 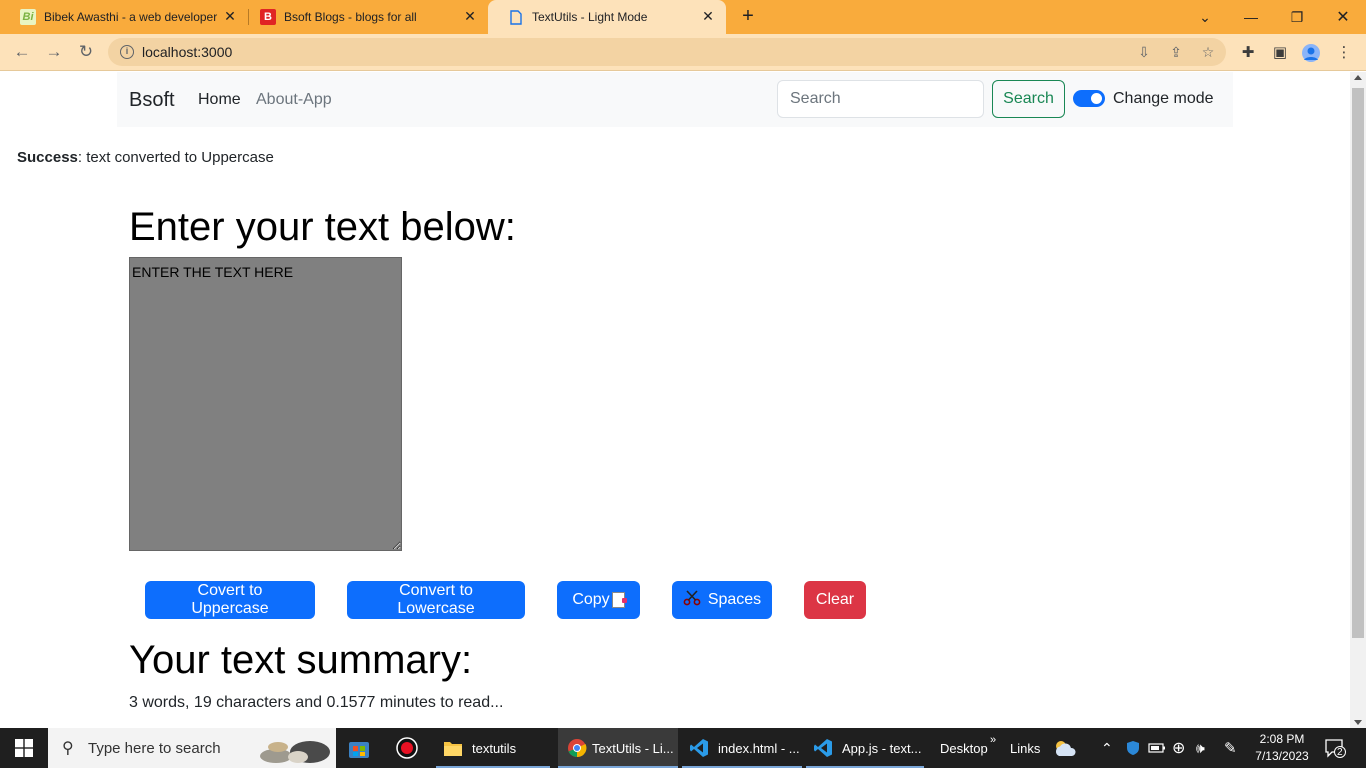 I want to click on page-favicon-icon, so click(x=516, y=17).